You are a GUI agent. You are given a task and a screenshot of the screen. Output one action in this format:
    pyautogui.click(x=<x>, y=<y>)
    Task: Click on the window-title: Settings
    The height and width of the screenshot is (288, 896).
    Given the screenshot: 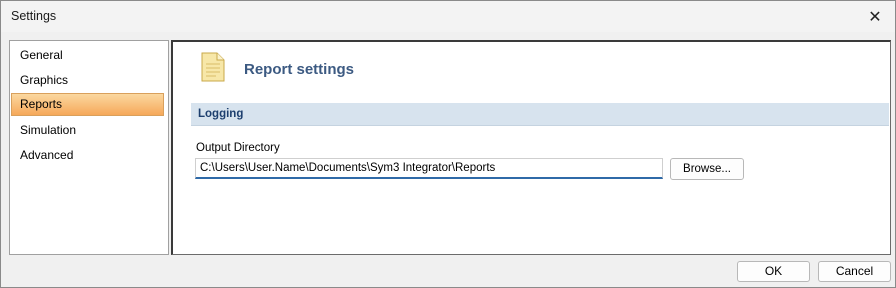 What is the action you would take?
    pyautogui.click(x=34, y=16)
    